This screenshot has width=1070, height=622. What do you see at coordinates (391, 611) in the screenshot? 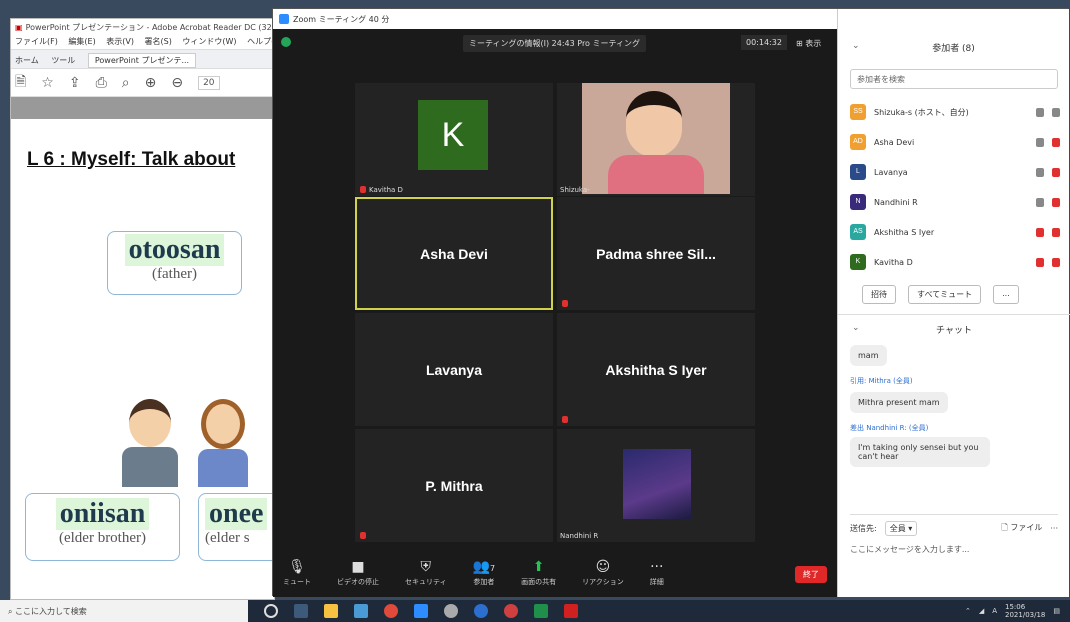
I see `chrome-icon` at bounding box center [391, 611].